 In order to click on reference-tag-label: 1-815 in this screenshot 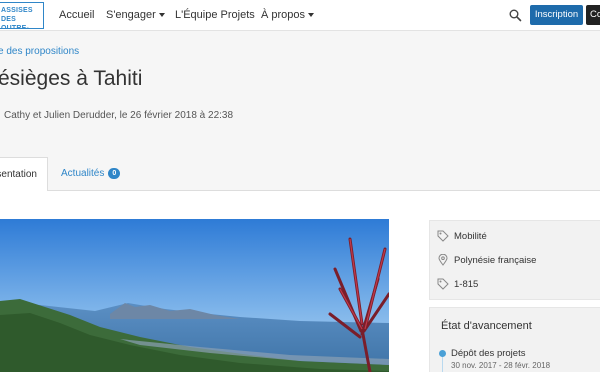, I will do `click(466, 284)`.